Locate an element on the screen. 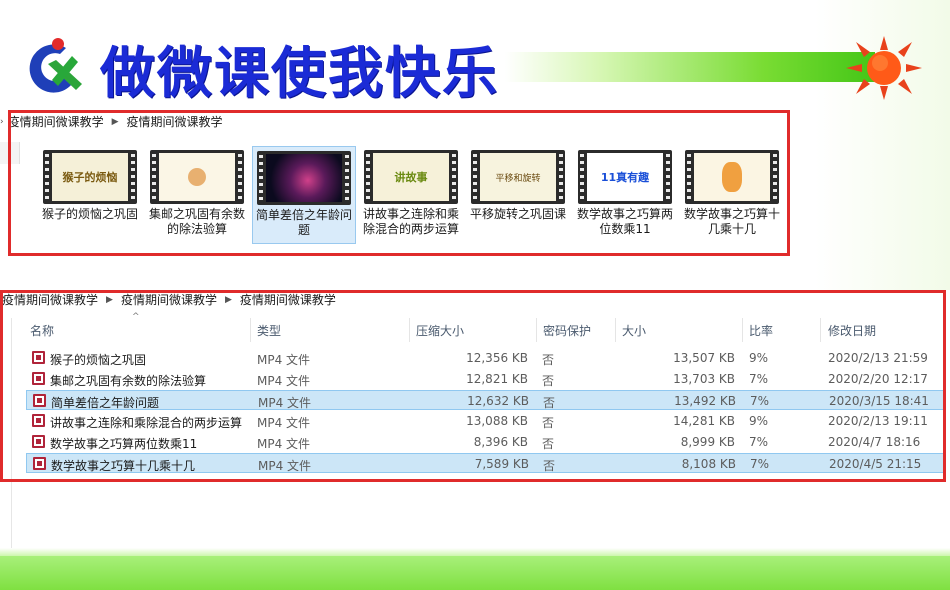 Image resolution: width=950 pixels, height=590 pixels. slide-bottom-band-fade is located at coordinates (475, 552).